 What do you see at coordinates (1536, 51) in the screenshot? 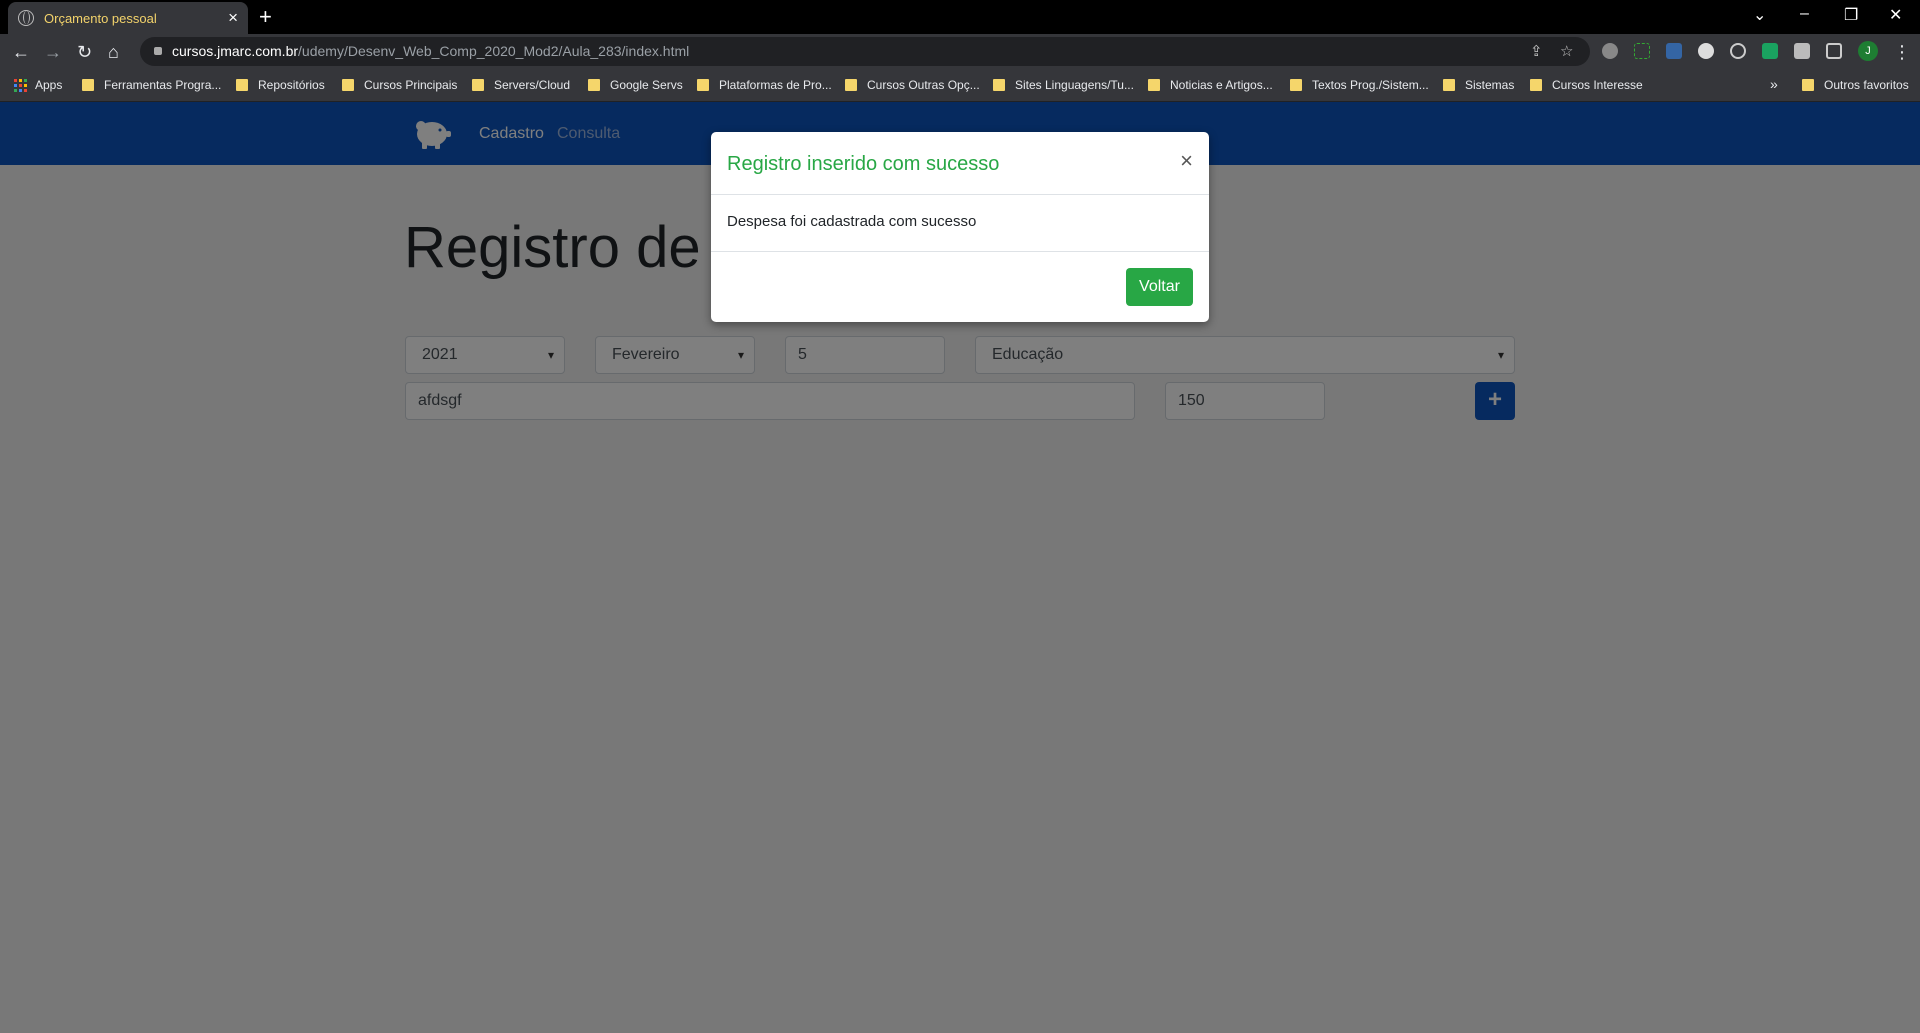
I see `share-icon: ⇪` at bounding box center [1536, 51].